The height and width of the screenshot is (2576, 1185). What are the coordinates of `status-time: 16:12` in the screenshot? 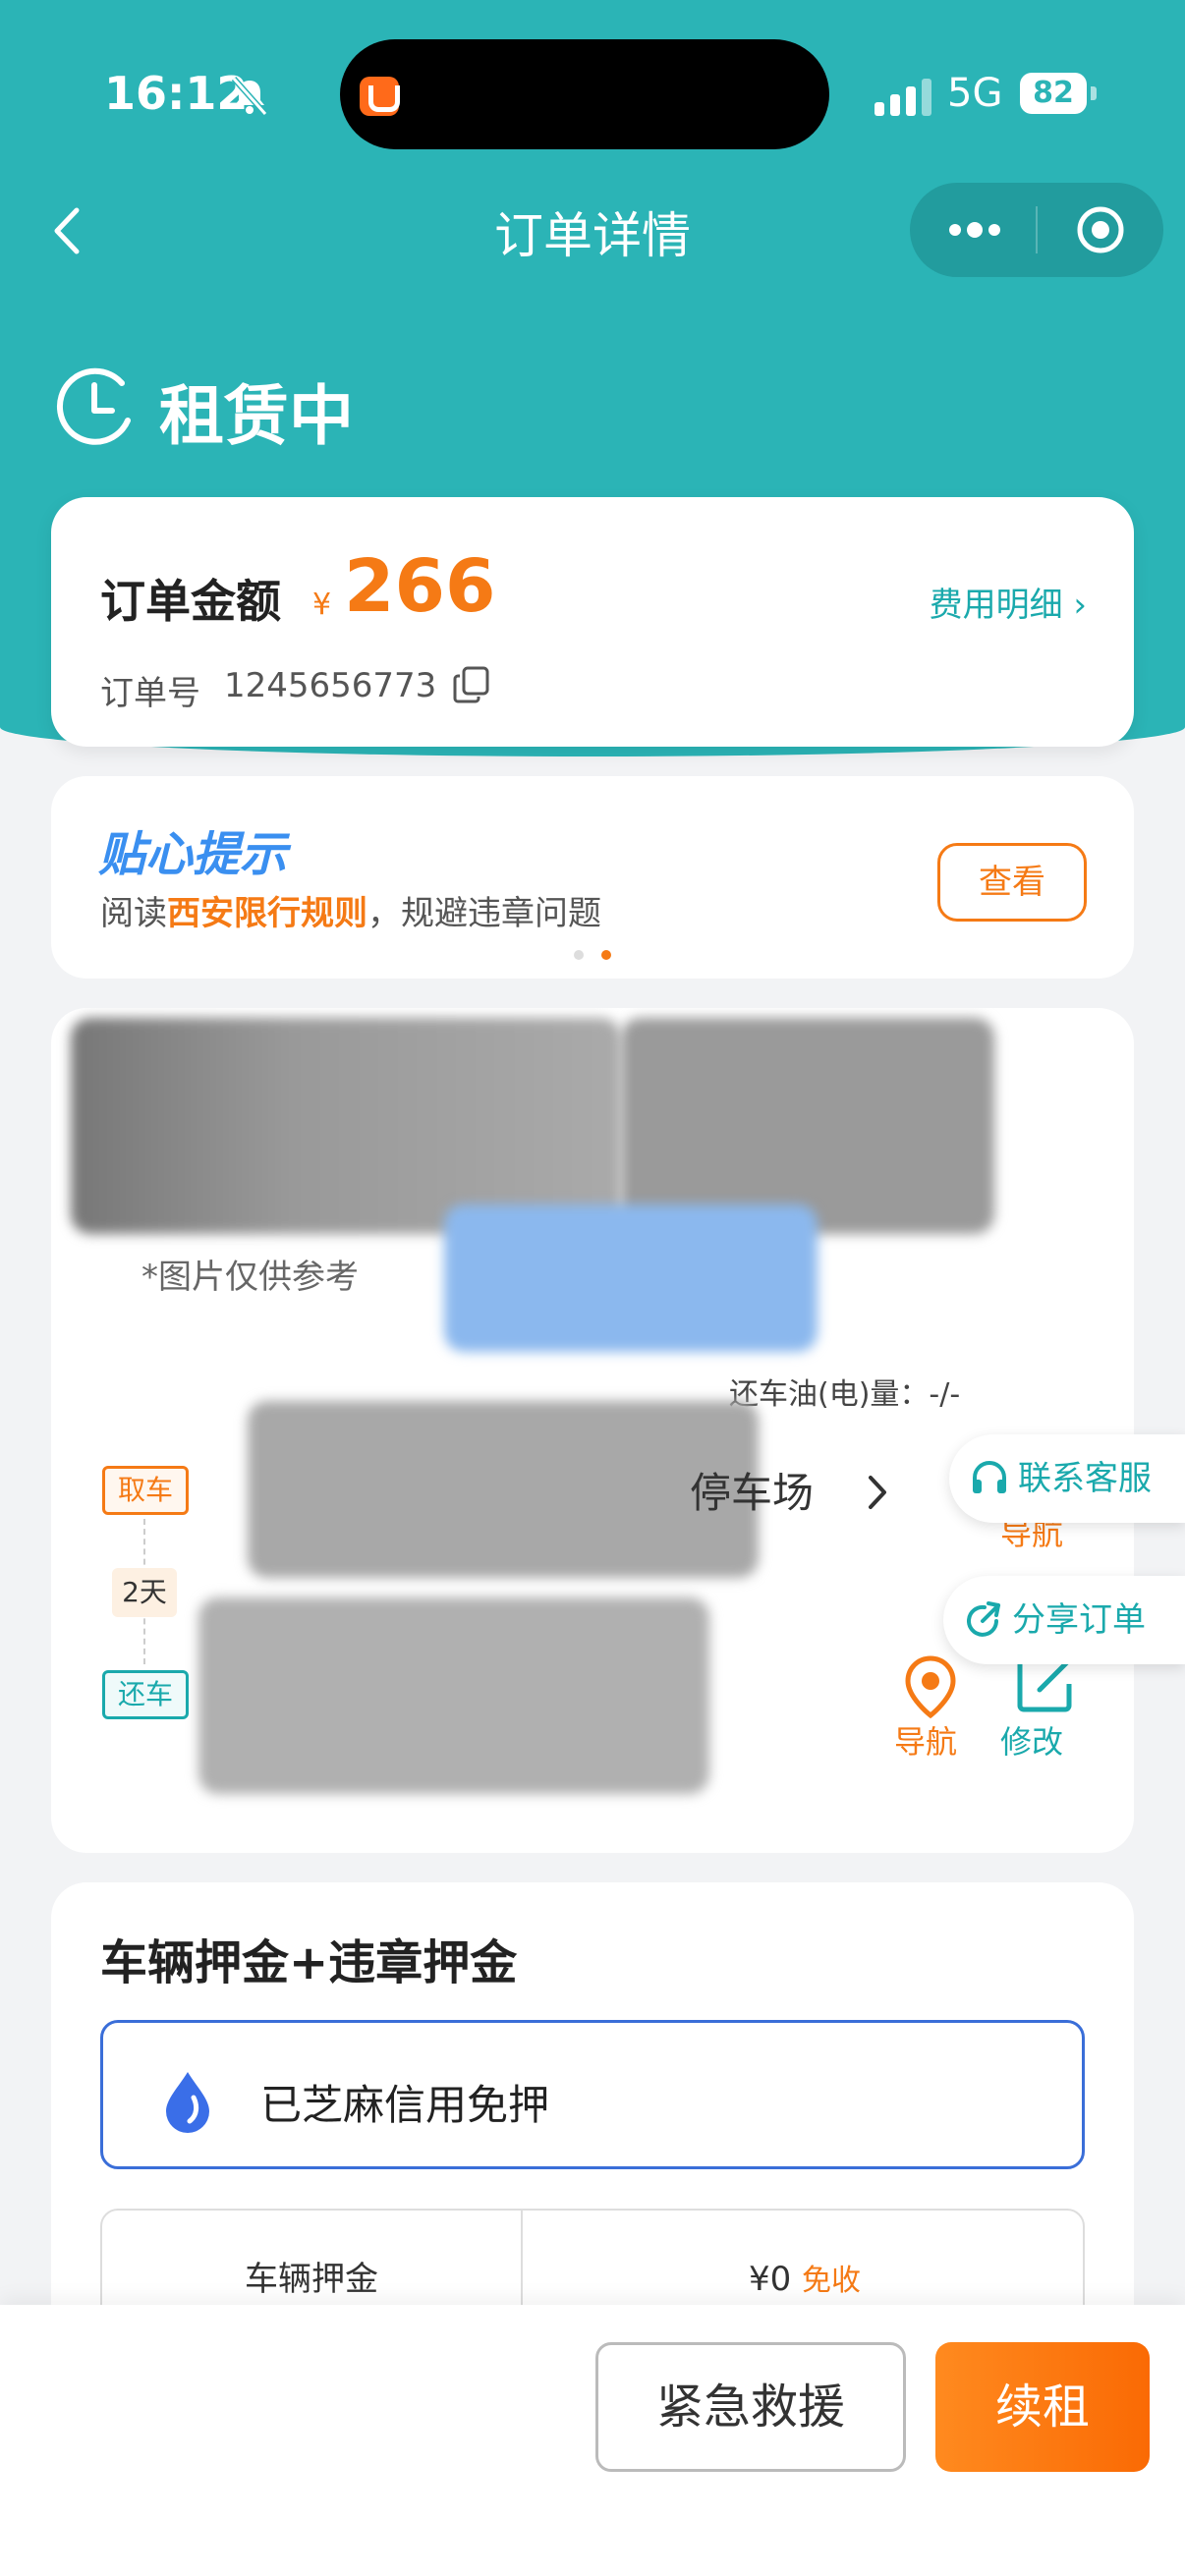 It's located at (177, 93).